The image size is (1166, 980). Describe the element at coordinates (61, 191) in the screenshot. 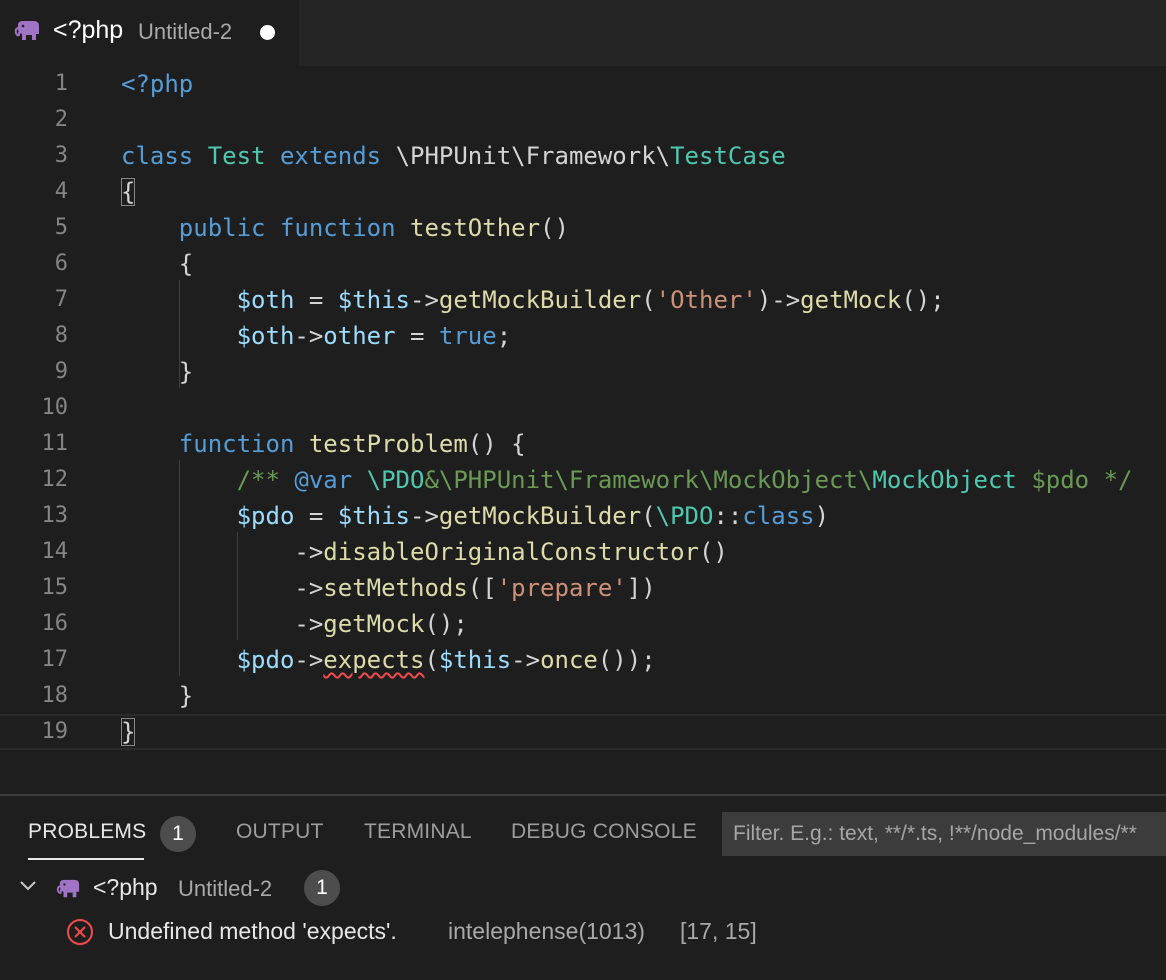

I see `line-number: 4` at that location.